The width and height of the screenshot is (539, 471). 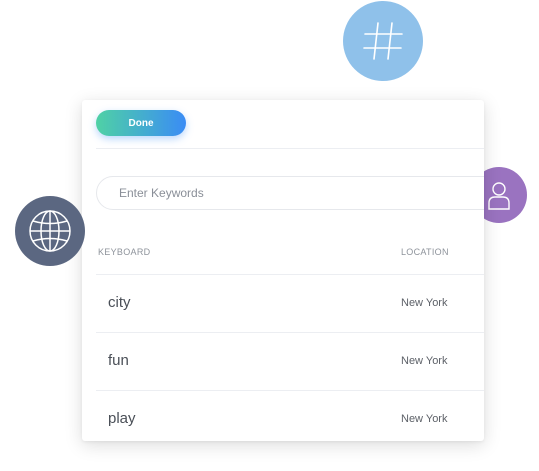 What do you see at coordinates (290, 303) in the screenshot?
I see `table-row: city New York` at bounding box center [290, 303].